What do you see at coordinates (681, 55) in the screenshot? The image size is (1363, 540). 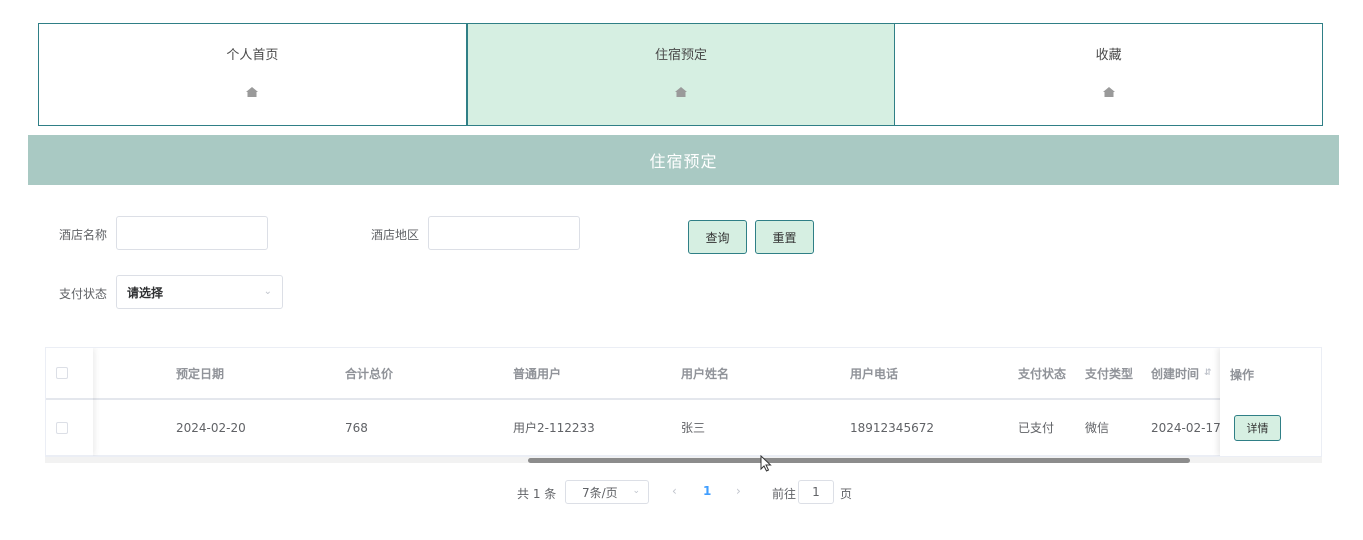 I see `tab-accommodation-label: 住宿预定` at bounding box center [681, 55].